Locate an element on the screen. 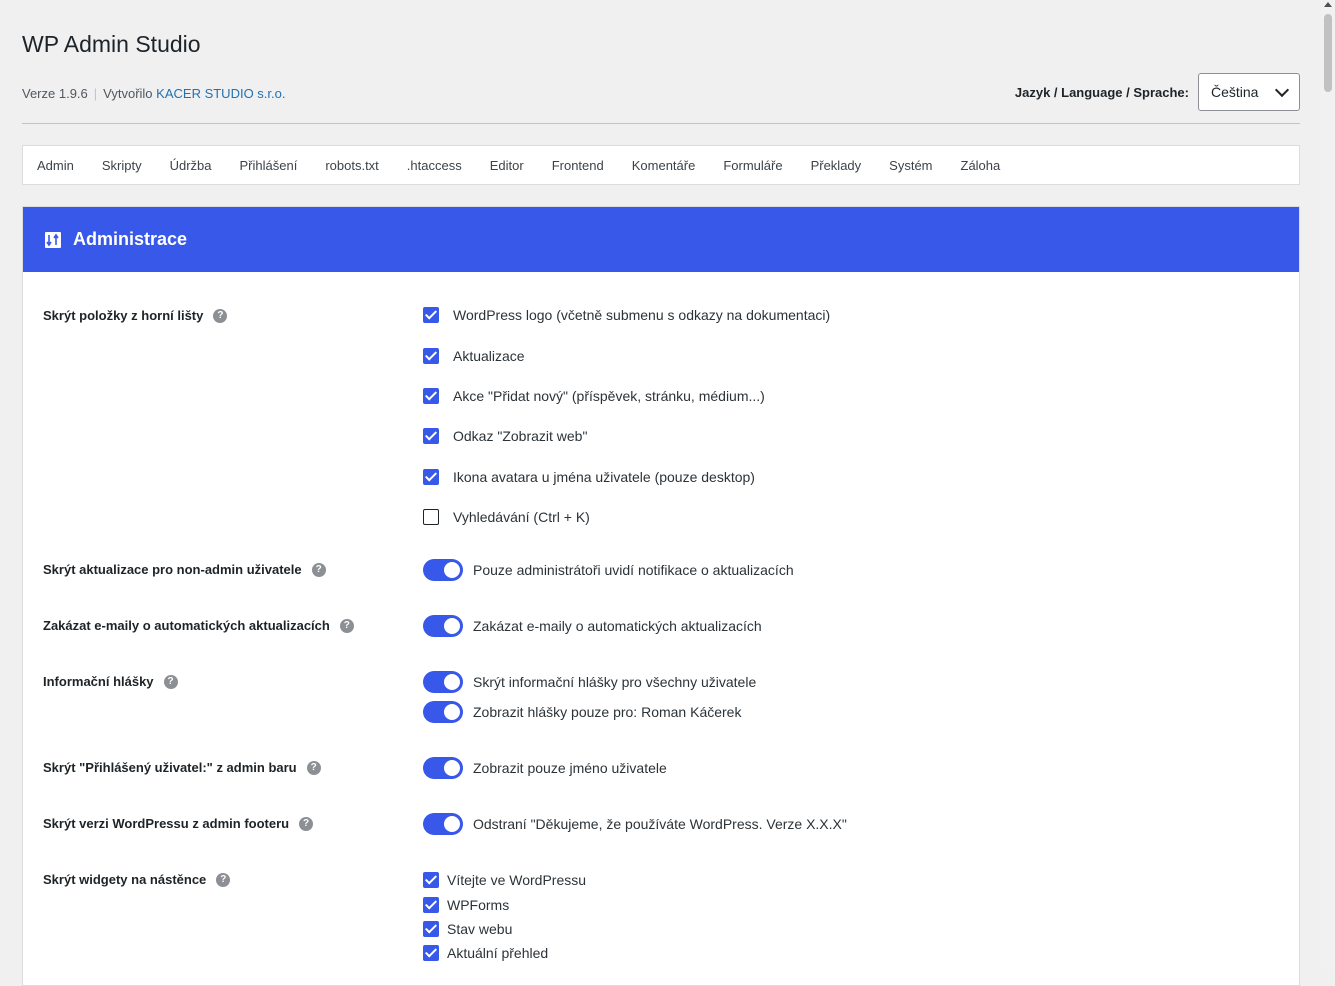 This screenshot has width=1335, height=986. topbar-label-text: Skrýt položky z horní lišty is located at coordinates (123, 315).